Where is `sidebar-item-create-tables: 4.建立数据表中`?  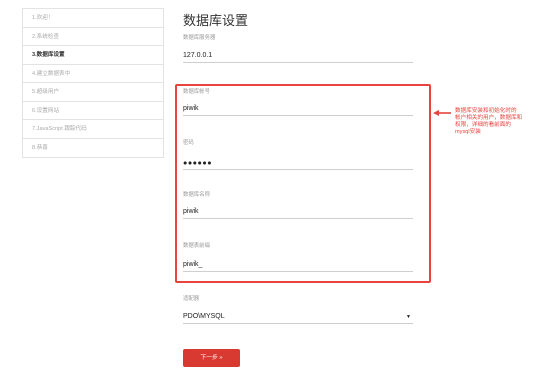 sidebar-item-create-tables: 4.建立数据表中 is located at coordinates (93, 74).